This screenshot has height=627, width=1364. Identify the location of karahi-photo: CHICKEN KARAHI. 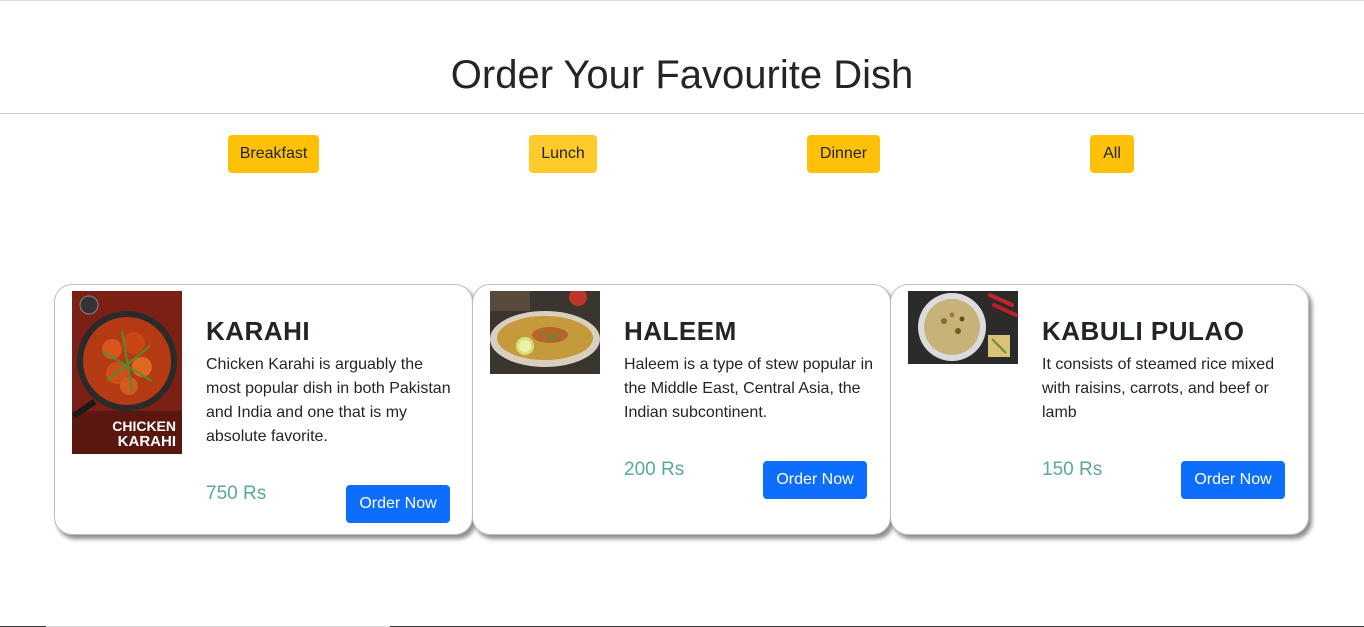
(127, 372).